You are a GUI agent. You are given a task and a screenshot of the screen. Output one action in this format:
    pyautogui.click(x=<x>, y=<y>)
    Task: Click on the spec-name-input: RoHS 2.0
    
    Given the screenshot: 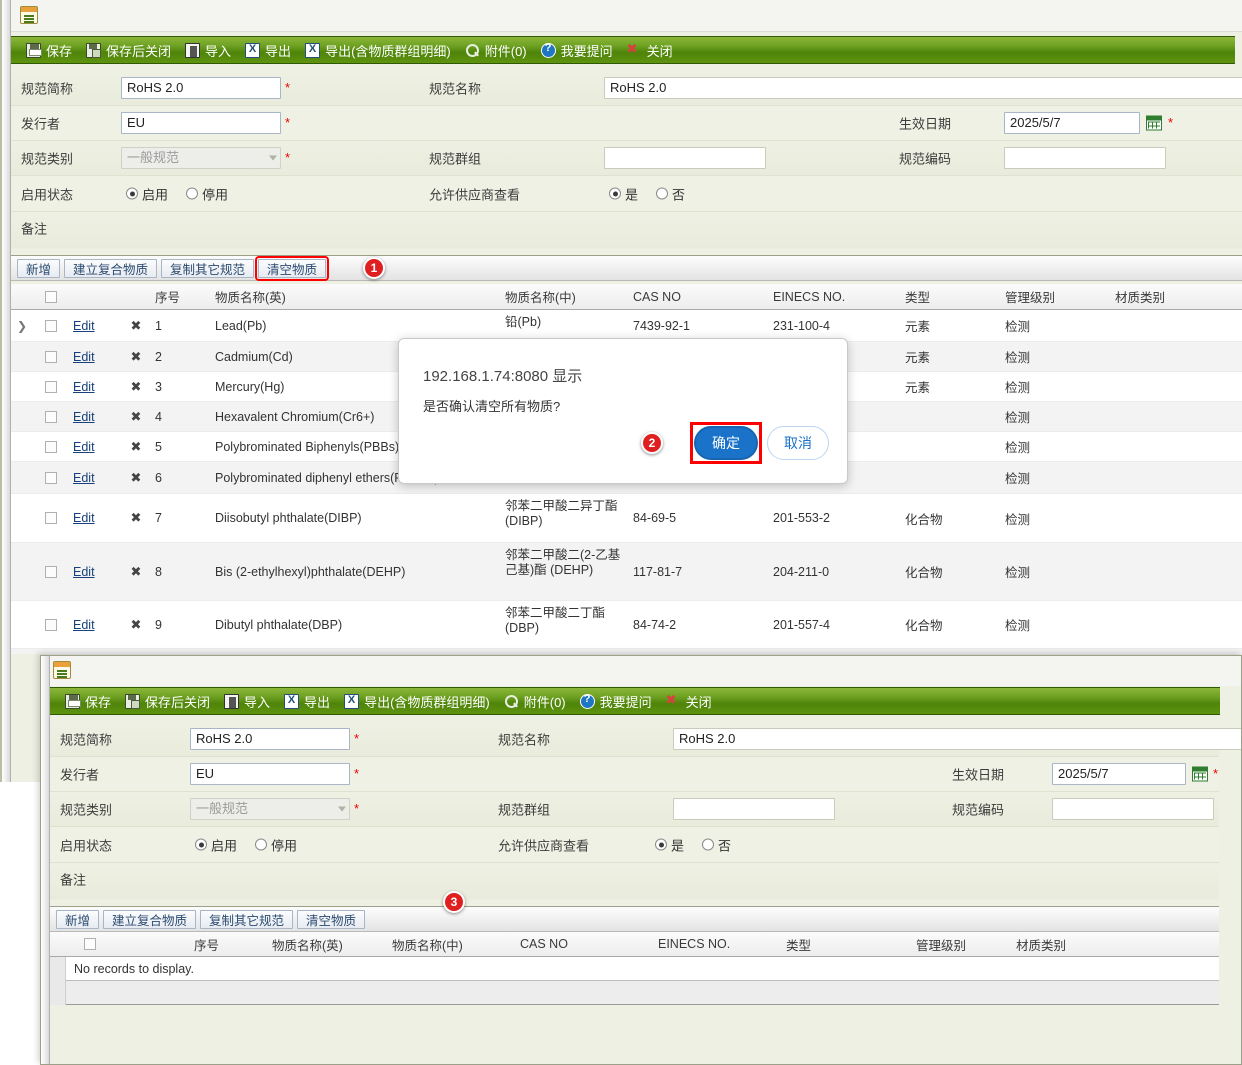 What is the action you would take?
    pyautogui.click(x=923, y=88)
    